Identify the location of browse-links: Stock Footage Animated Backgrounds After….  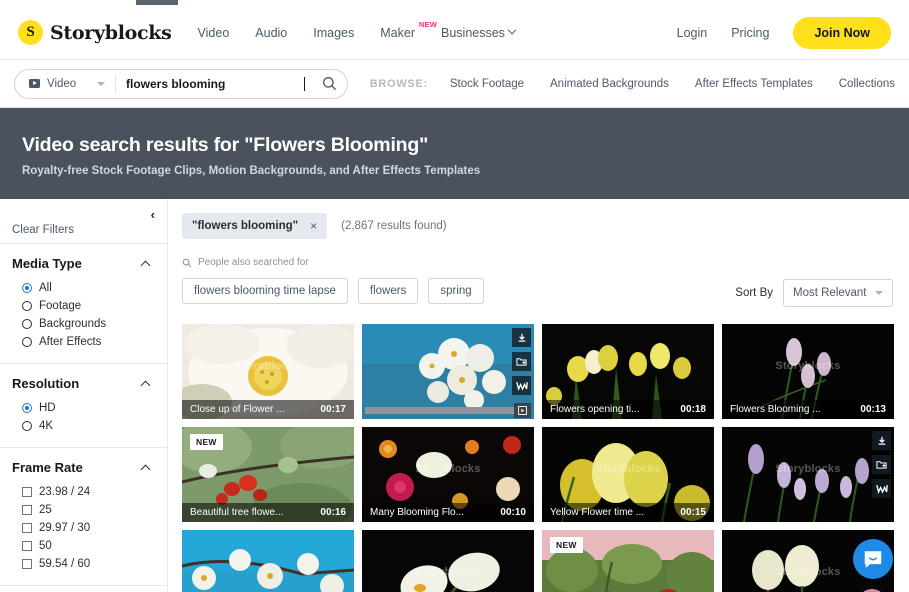
(672, 84).